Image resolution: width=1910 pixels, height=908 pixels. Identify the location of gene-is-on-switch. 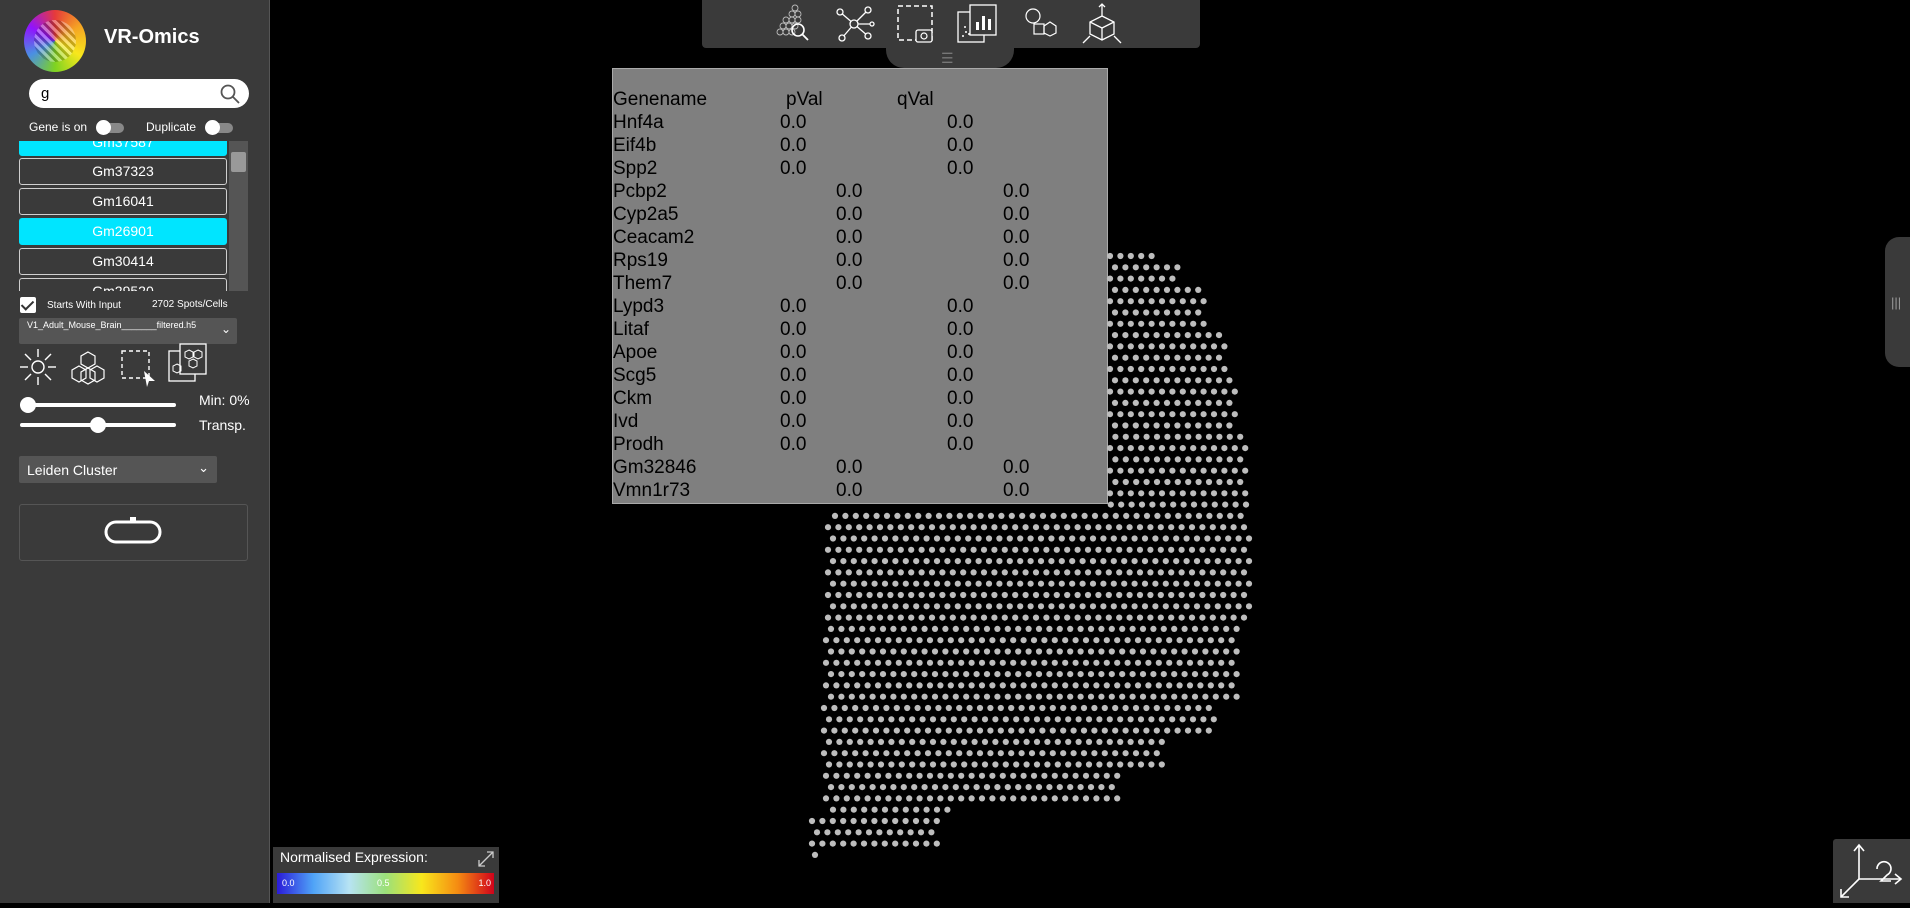
(110, 127).